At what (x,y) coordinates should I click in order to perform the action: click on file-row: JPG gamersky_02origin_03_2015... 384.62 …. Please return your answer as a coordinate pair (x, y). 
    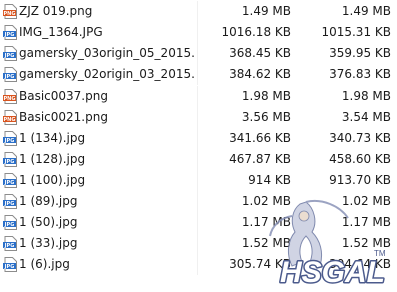
    Looking at the image, I should click on (198, 74).